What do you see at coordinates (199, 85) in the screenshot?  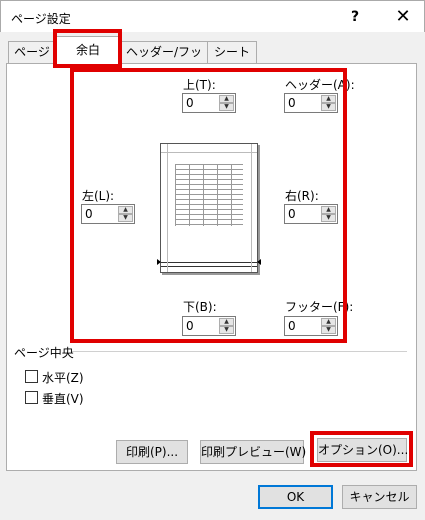 I see `top-margin-label: 上(T):` at bounding box center [199, 85].